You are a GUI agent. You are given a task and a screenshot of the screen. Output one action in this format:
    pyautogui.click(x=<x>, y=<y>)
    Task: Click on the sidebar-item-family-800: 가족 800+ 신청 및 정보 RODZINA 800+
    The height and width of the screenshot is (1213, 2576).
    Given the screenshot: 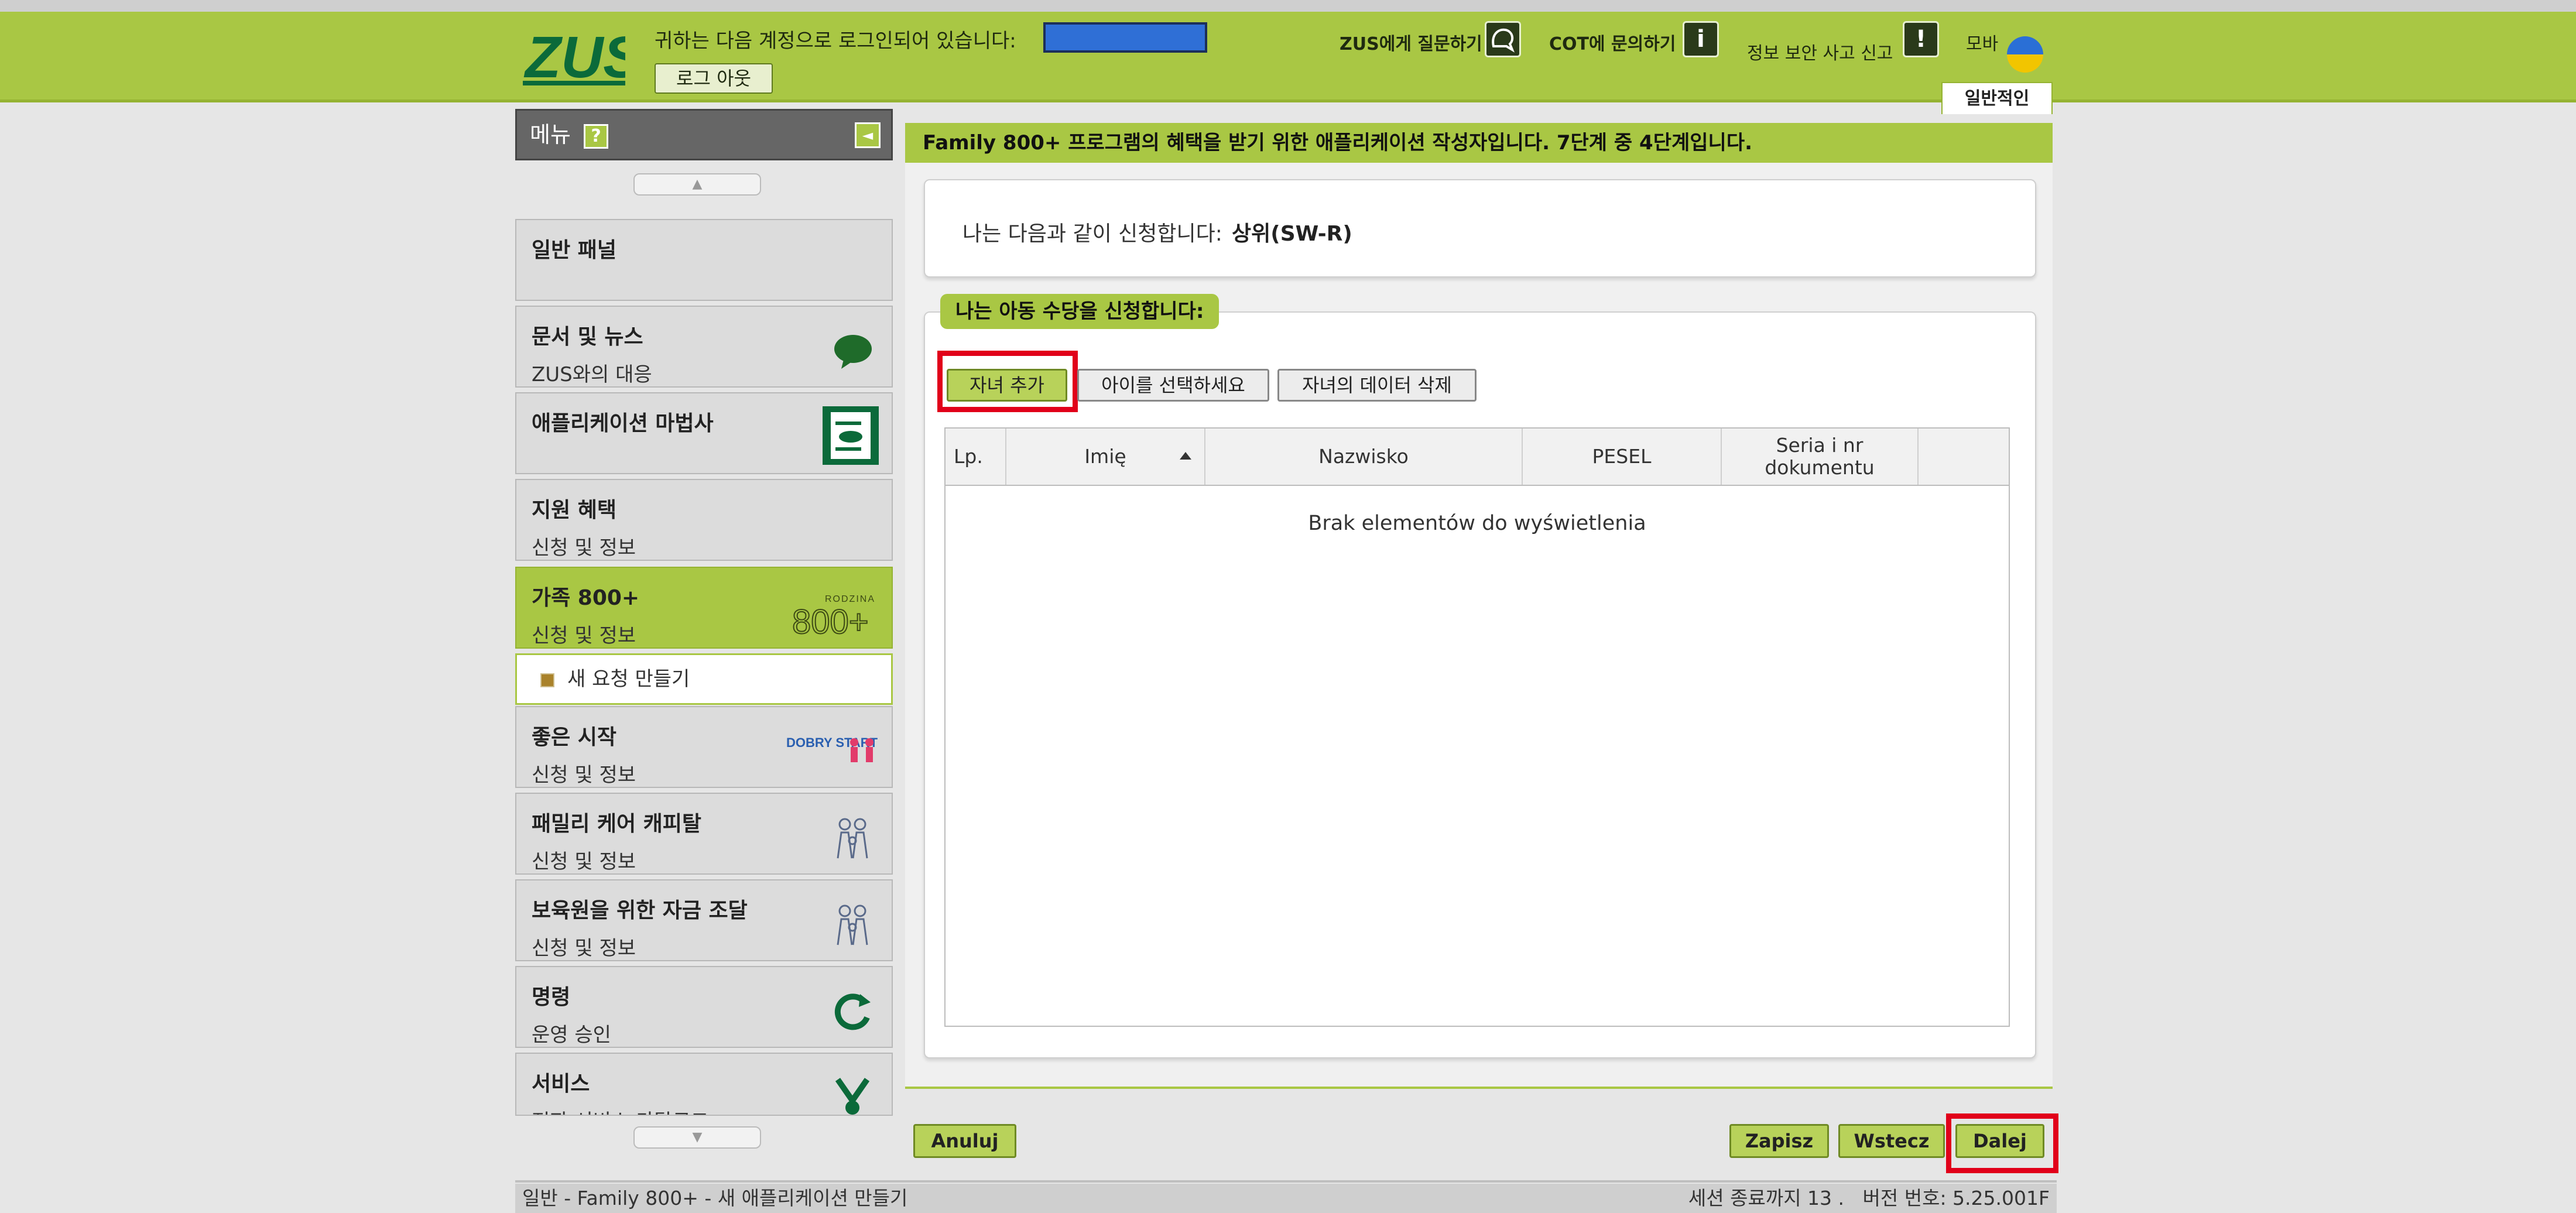 What is the action you would take?
    pyautogui.click(x=704, y=608)
    